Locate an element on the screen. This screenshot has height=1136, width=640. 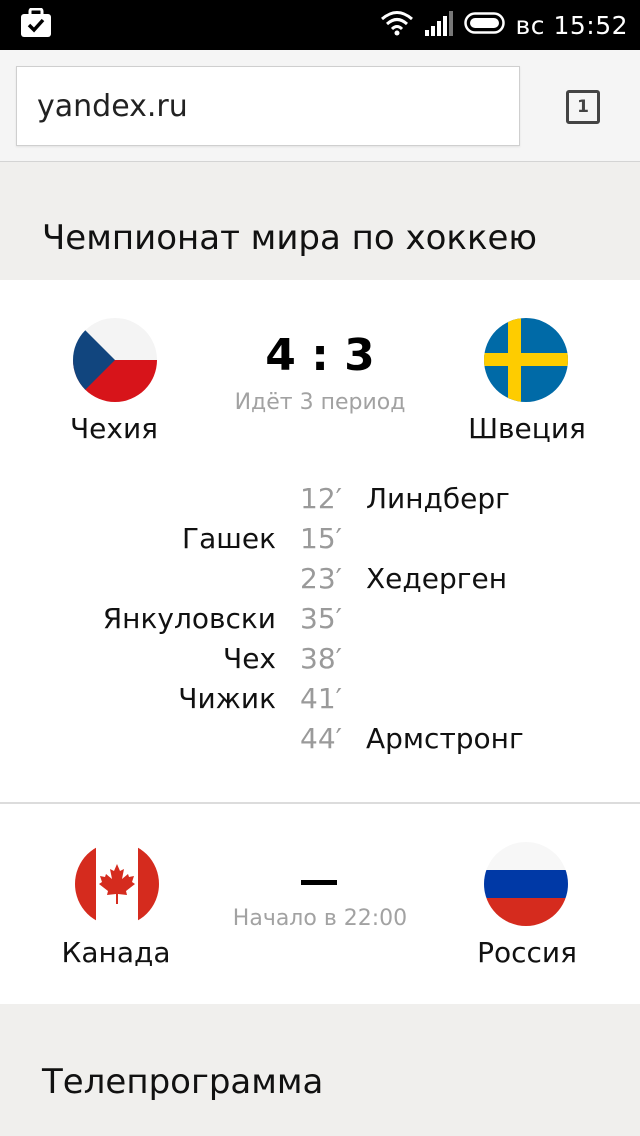
section-title: Телепрограмма is located at coordinates (182, 1082).